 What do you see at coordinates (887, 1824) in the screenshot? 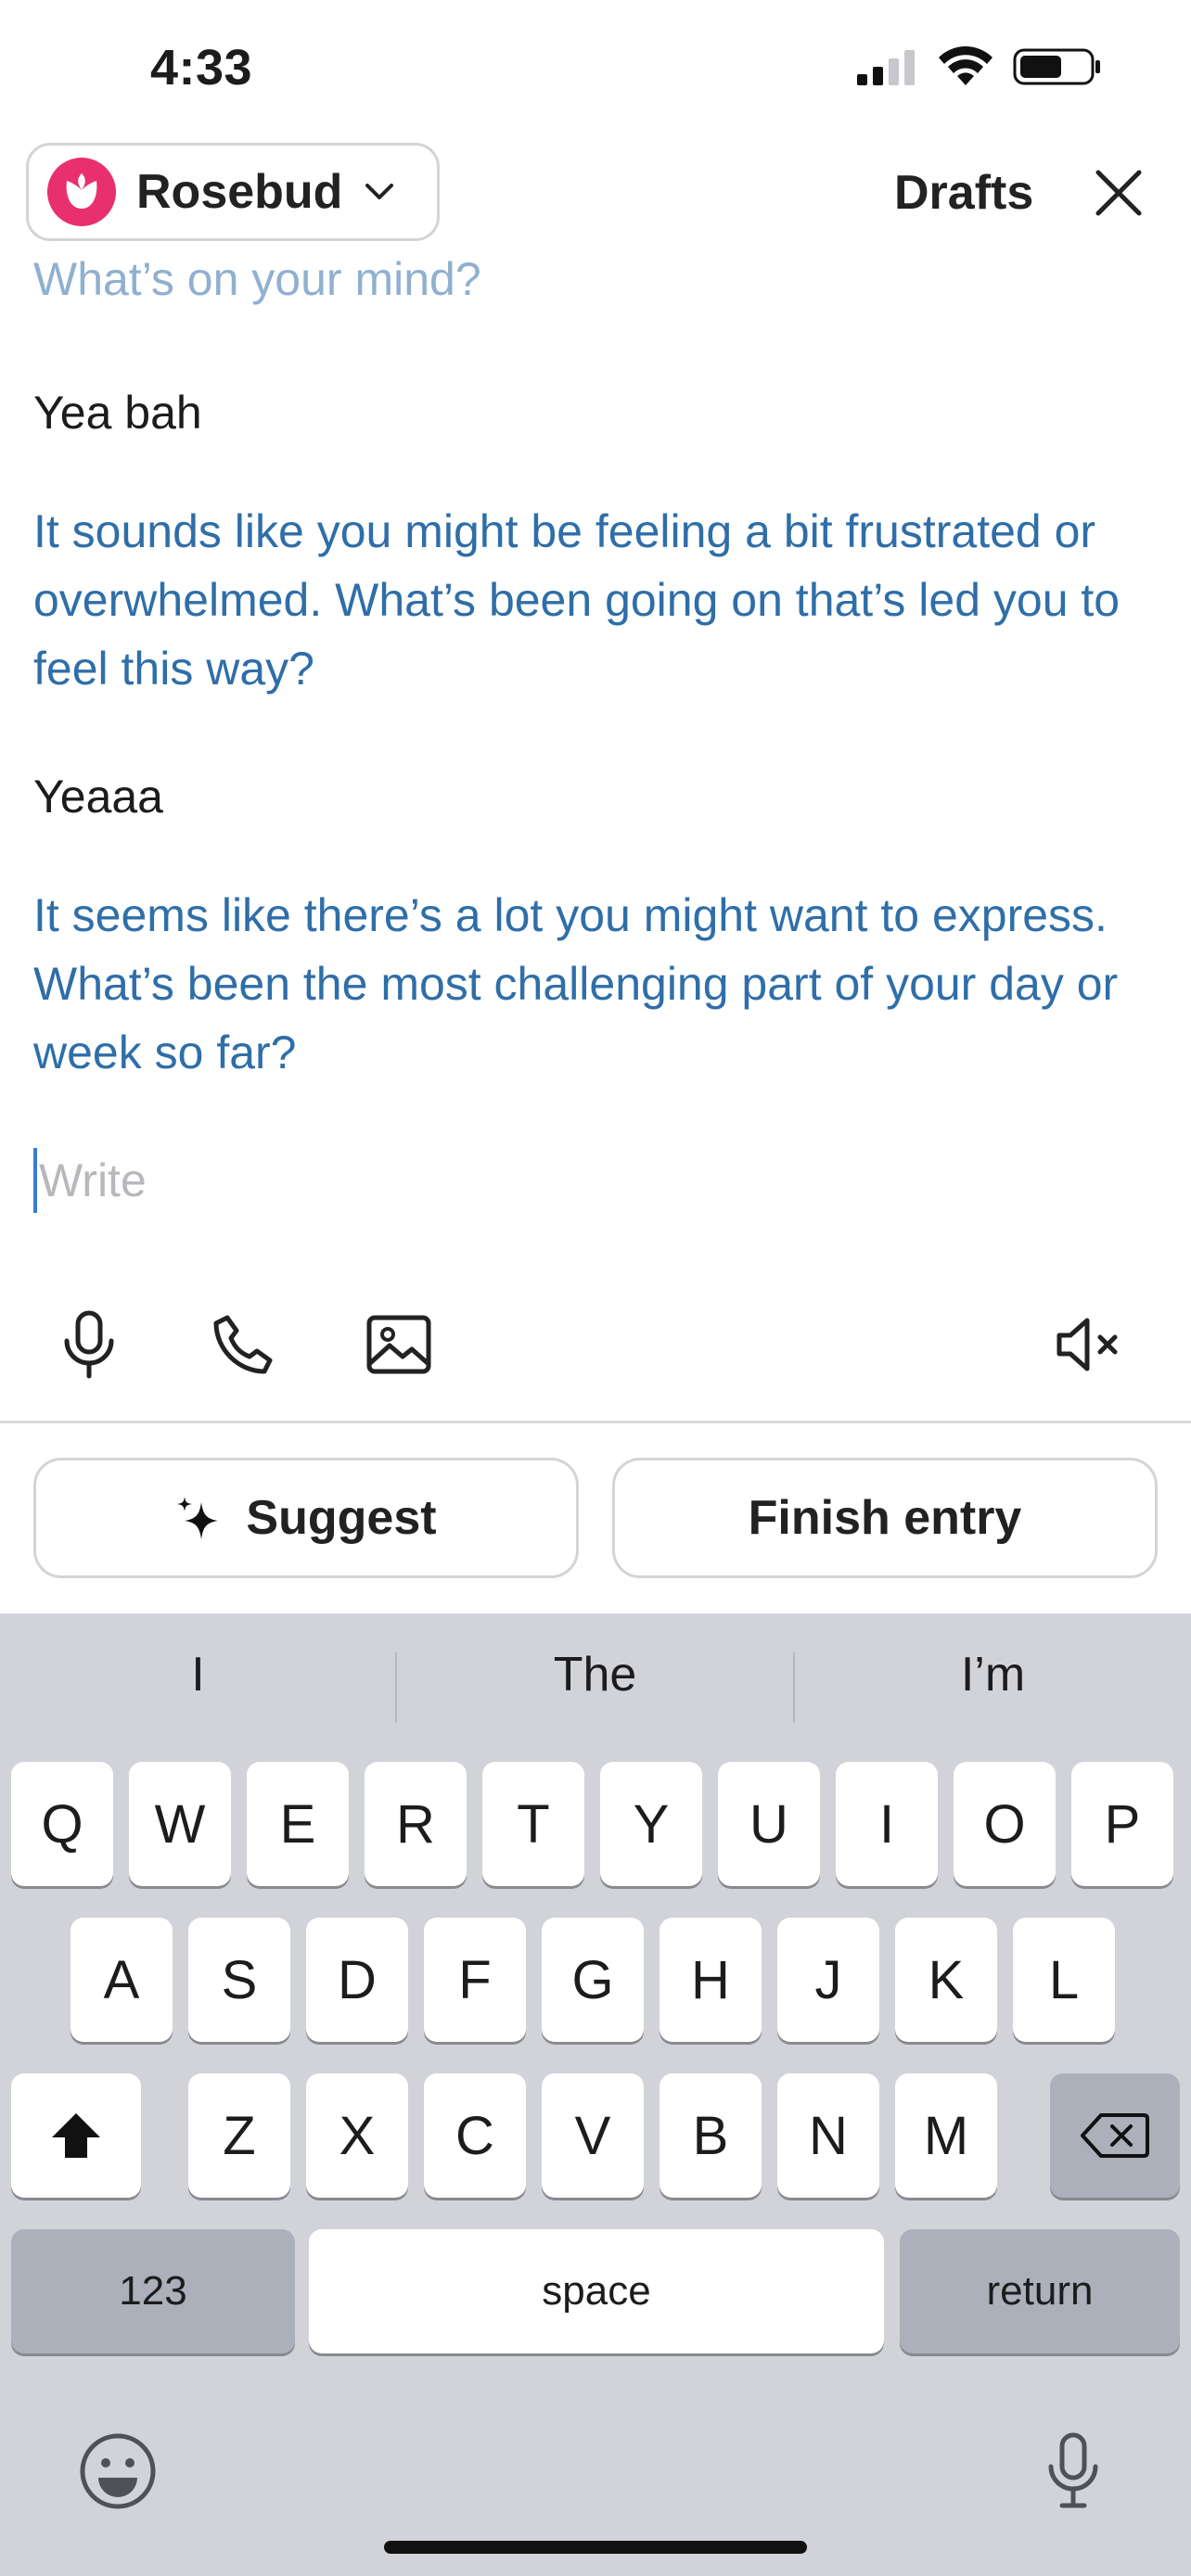
I see `key-i: I` at bounding box center [887, 1824].